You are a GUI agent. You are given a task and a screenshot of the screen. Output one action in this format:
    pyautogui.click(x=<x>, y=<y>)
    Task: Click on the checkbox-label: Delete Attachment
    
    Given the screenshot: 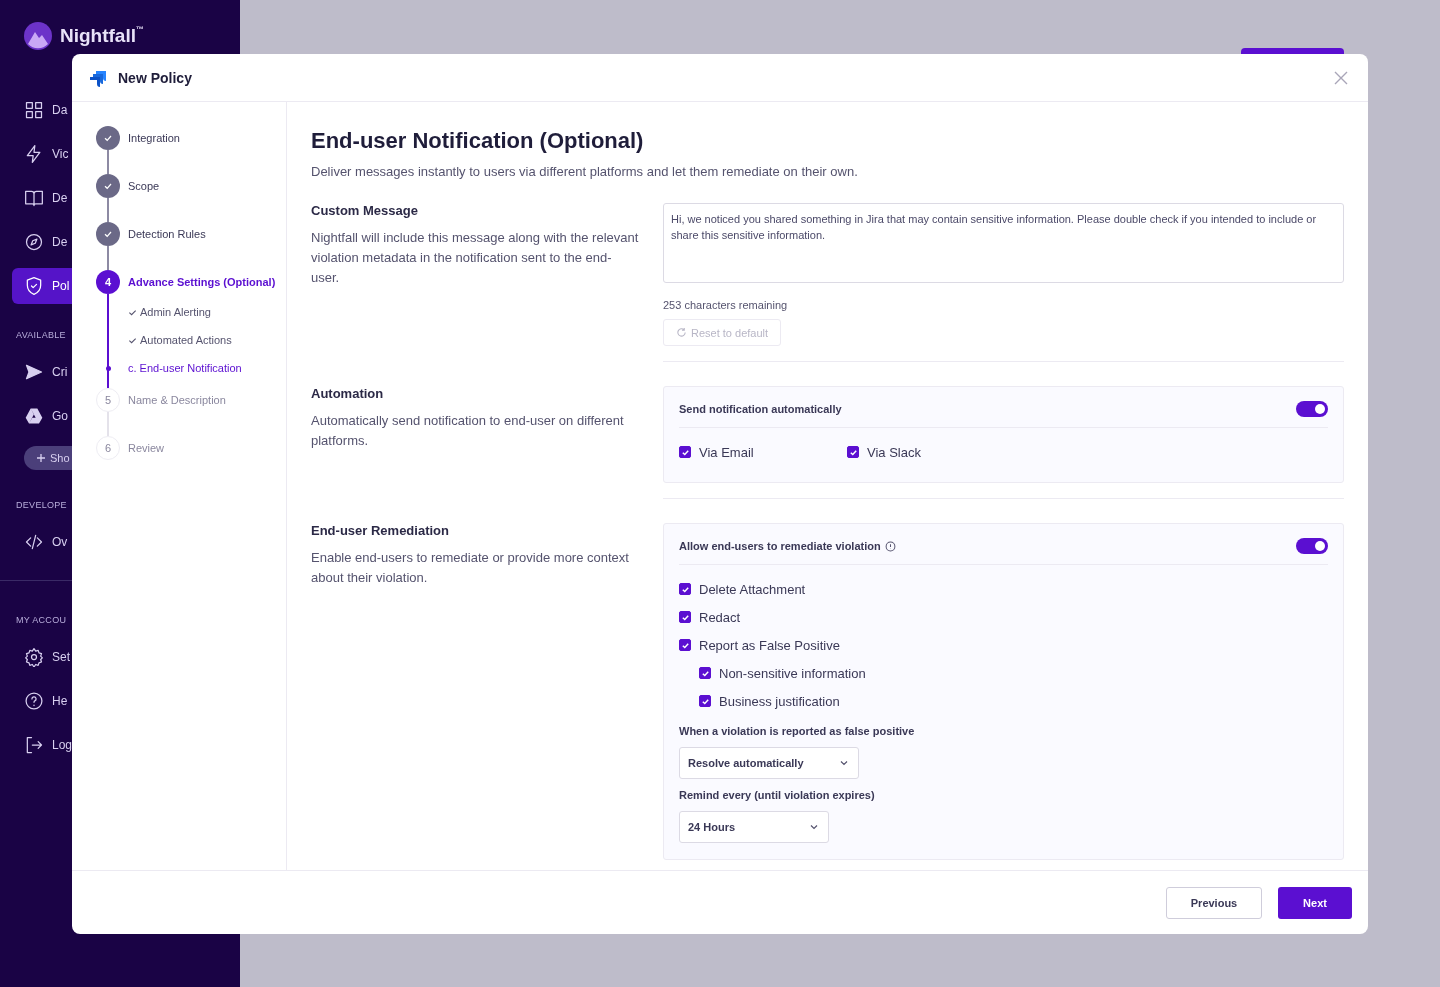 What is the action you would take?
    pyautogui.click(x=752, y=589)
    